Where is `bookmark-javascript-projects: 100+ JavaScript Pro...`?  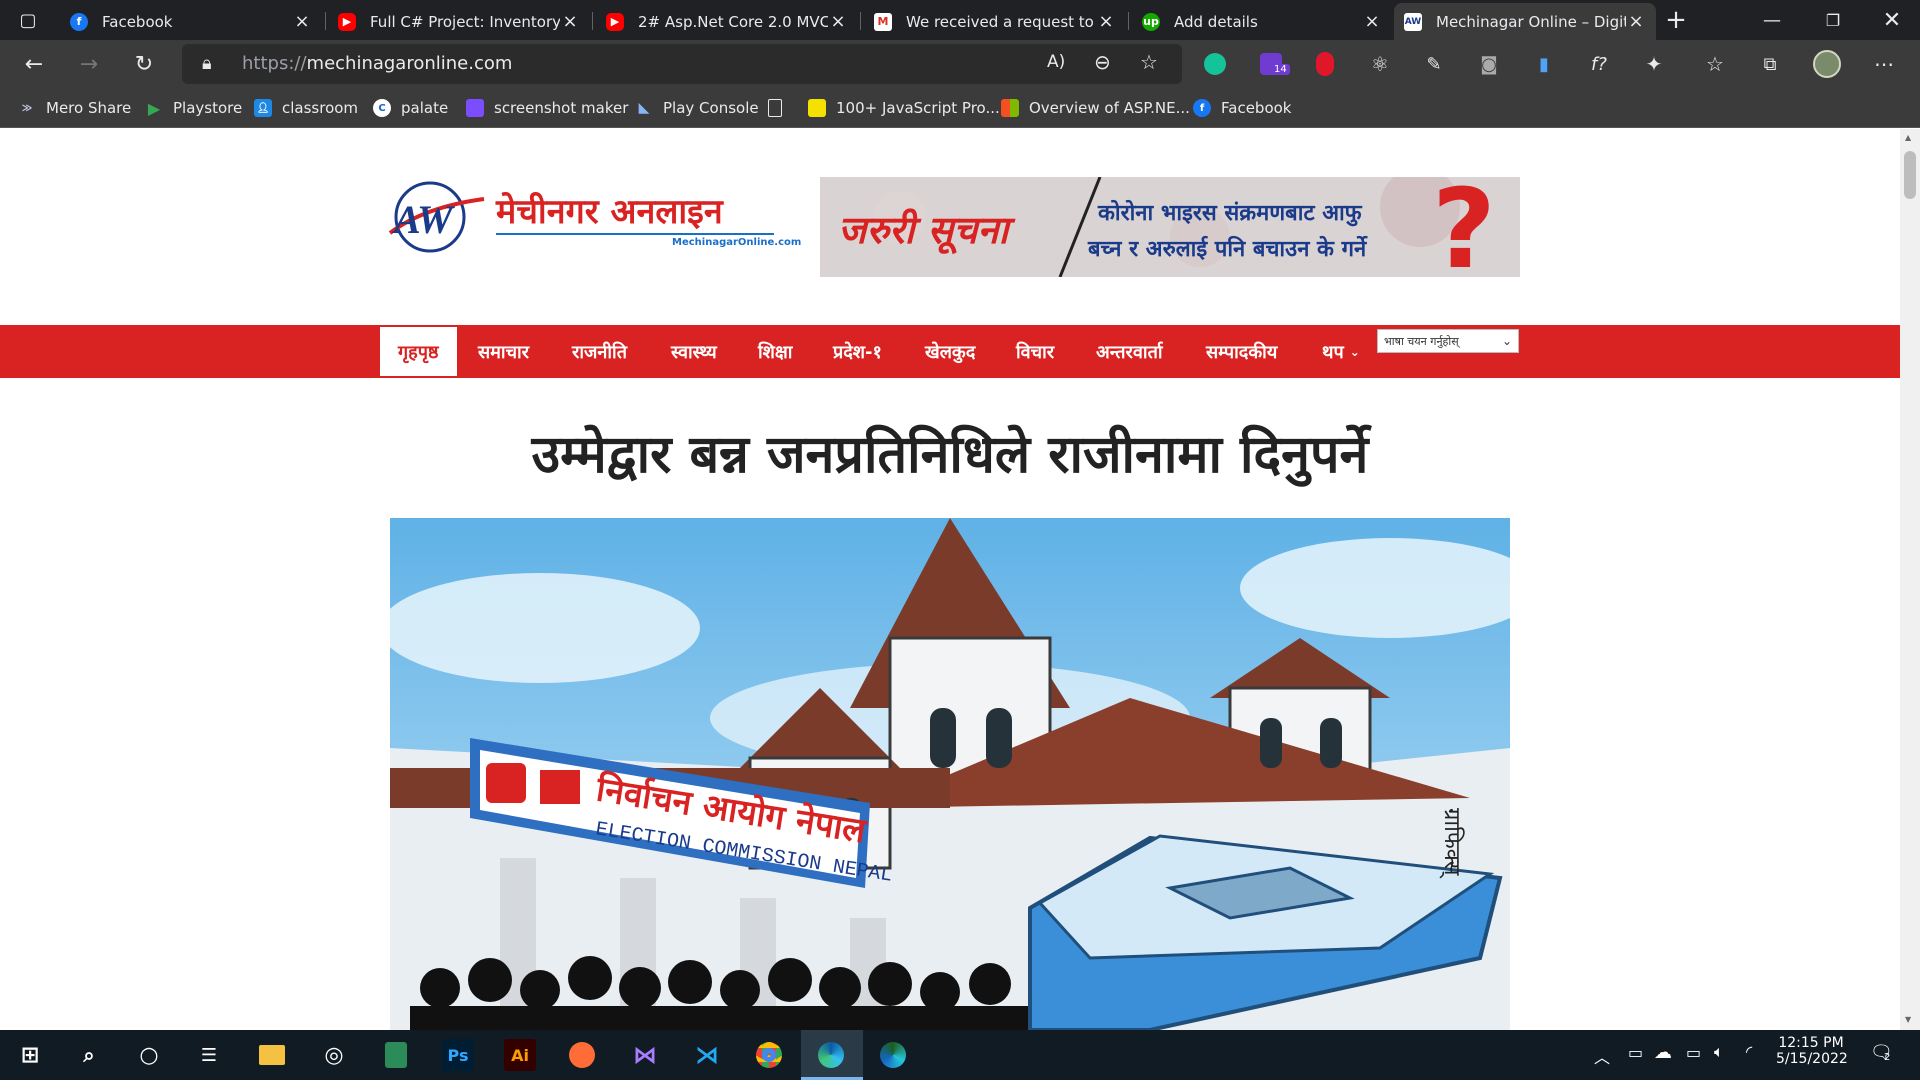
bookmark-javascript-projects: 100+ JavaScript Pro... is located at coordinates (904, 108).